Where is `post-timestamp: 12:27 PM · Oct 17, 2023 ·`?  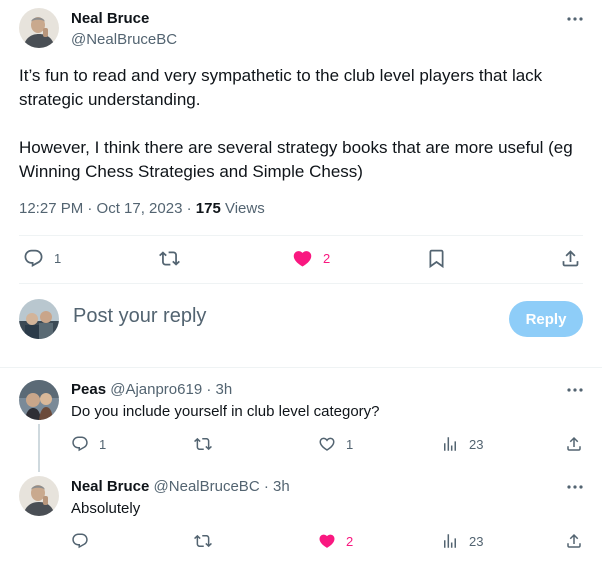 post-timestamp: 12:27 PM · Oct 17, 2023 · is located at coordinates (107, 208).